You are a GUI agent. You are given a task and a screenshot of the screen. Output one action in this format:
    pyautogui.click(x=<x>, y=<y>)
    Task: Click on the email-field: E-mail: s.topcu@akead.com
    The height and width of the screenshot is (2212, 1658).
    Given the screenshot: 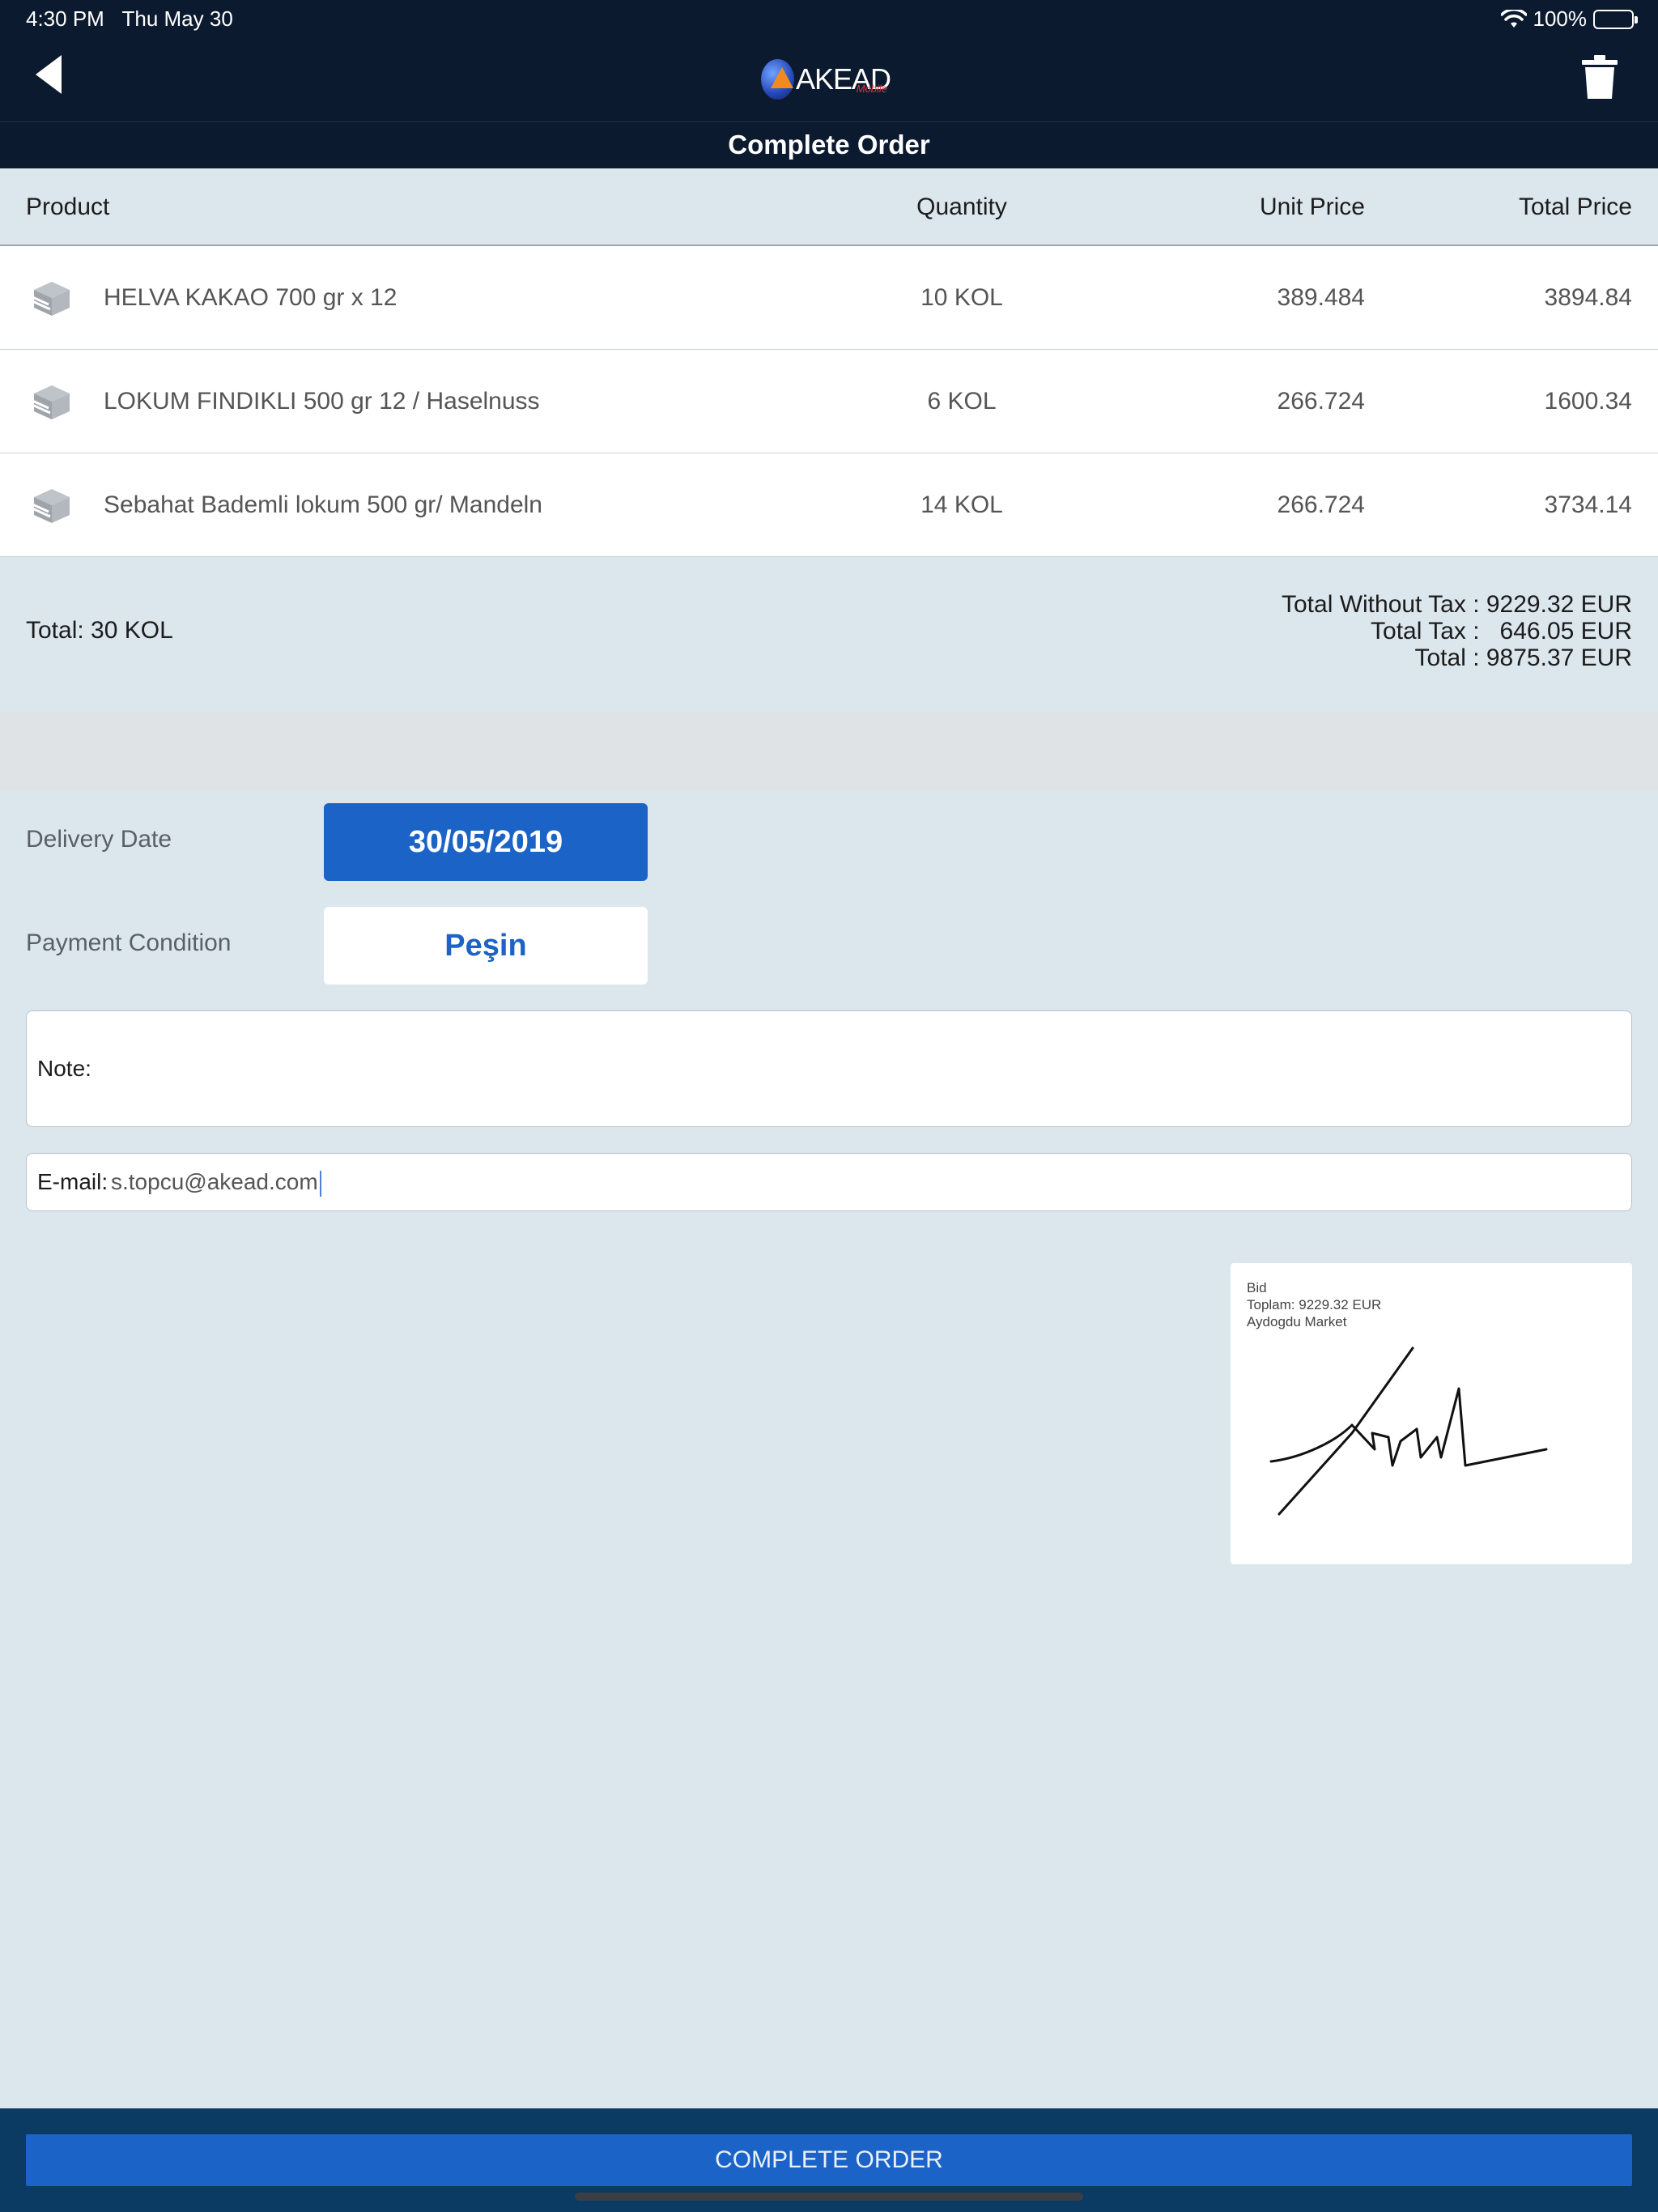 What is the action you would take?
    pyautogui.click(x=829, y=1182)
    